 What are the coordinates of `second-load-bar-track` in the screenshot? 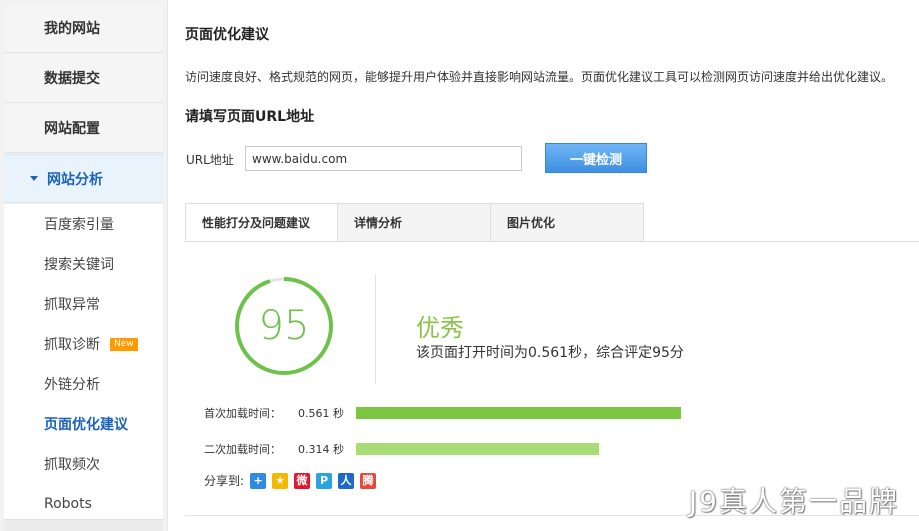 It's located at (518, 449).